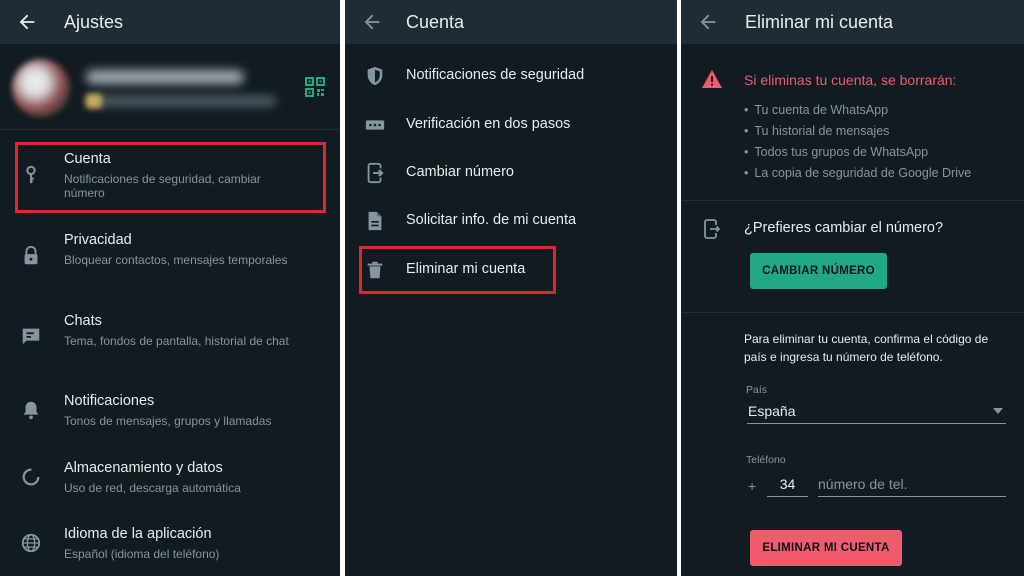 This screenshot has height=576, width=1024. Describe the element at coordinates (109, 401) in the screenshot. I see `settings-item-title: Notificaciones` at that location.